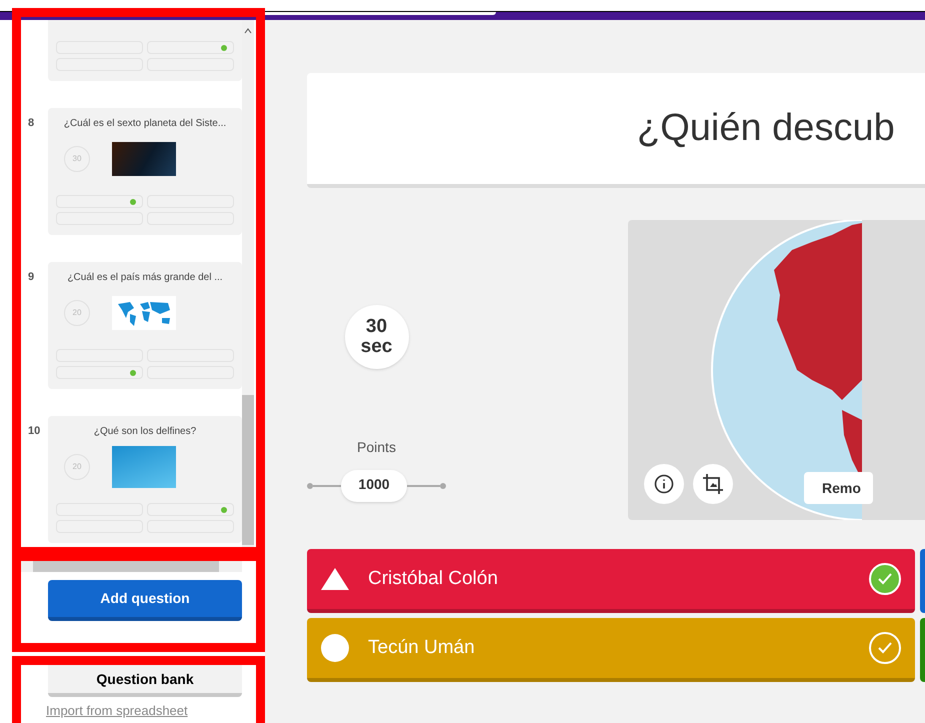 The height and width of the screenshot is (723, 925). I want to click on remove-image-button: Remo, so click(838, 488).